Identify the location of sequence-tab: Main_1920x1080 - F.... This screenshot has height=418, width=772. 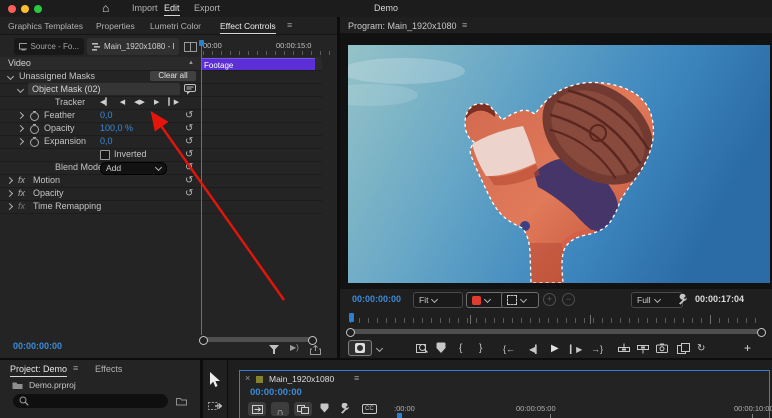
(133, 46).